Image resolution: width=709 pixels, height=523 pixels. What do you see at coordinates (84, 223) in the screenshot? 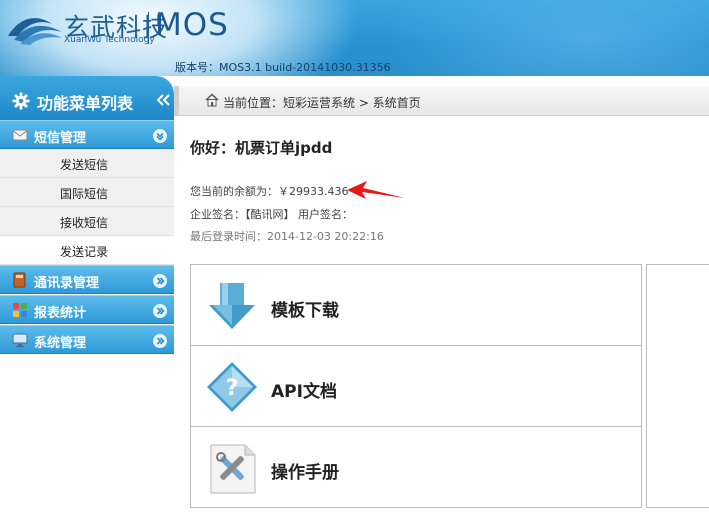
I see `sidebar-item-label: 接收短信` at bounding box center [84, 223].